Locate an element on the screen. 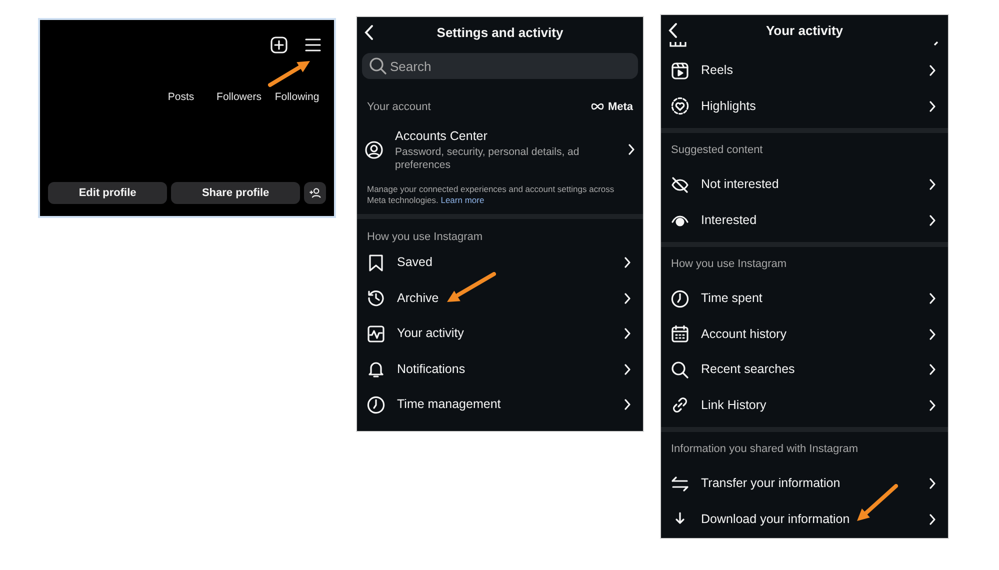 This screenshot has width=999, height=570. item-description: Password, security, personal details, ad preferences is located at coordinates (487, 159).